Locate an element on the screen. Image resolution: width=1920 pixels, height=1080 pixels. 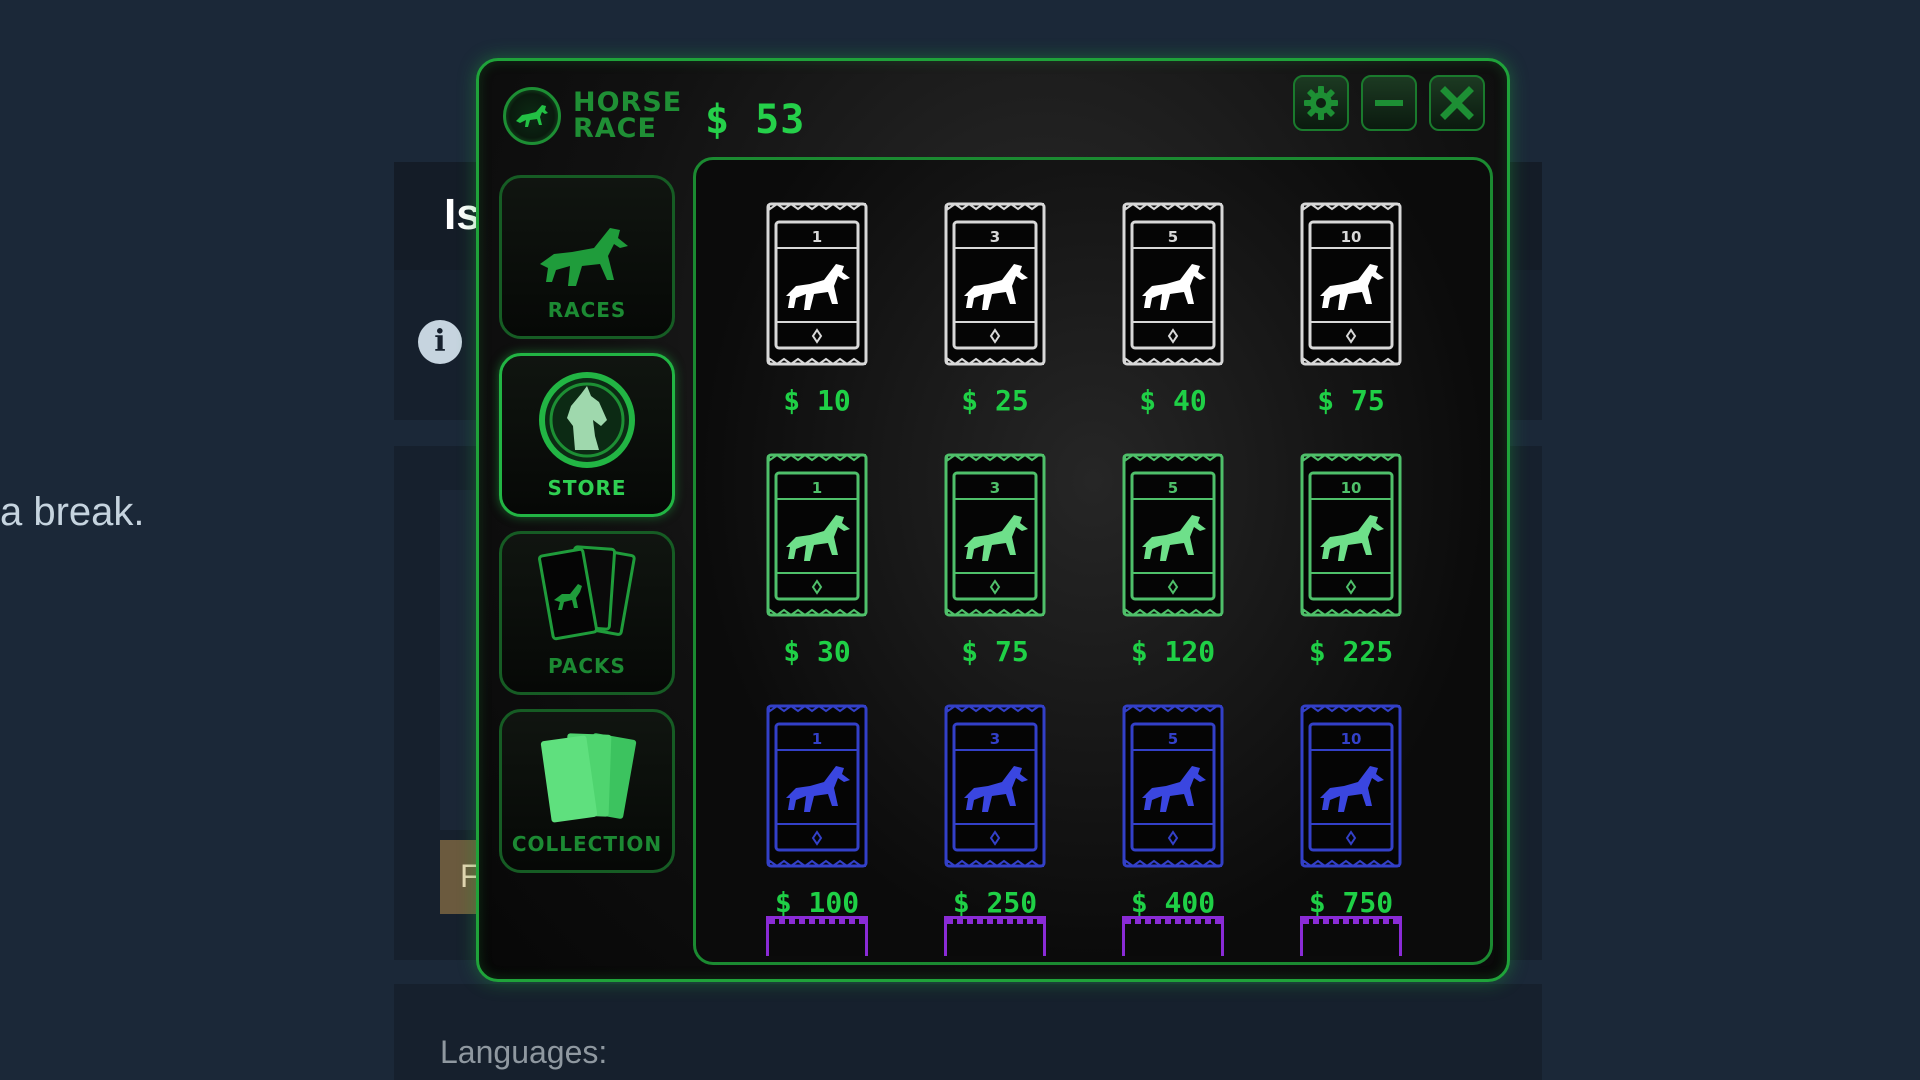
info-icon: i is located at coordinates (440, 342).